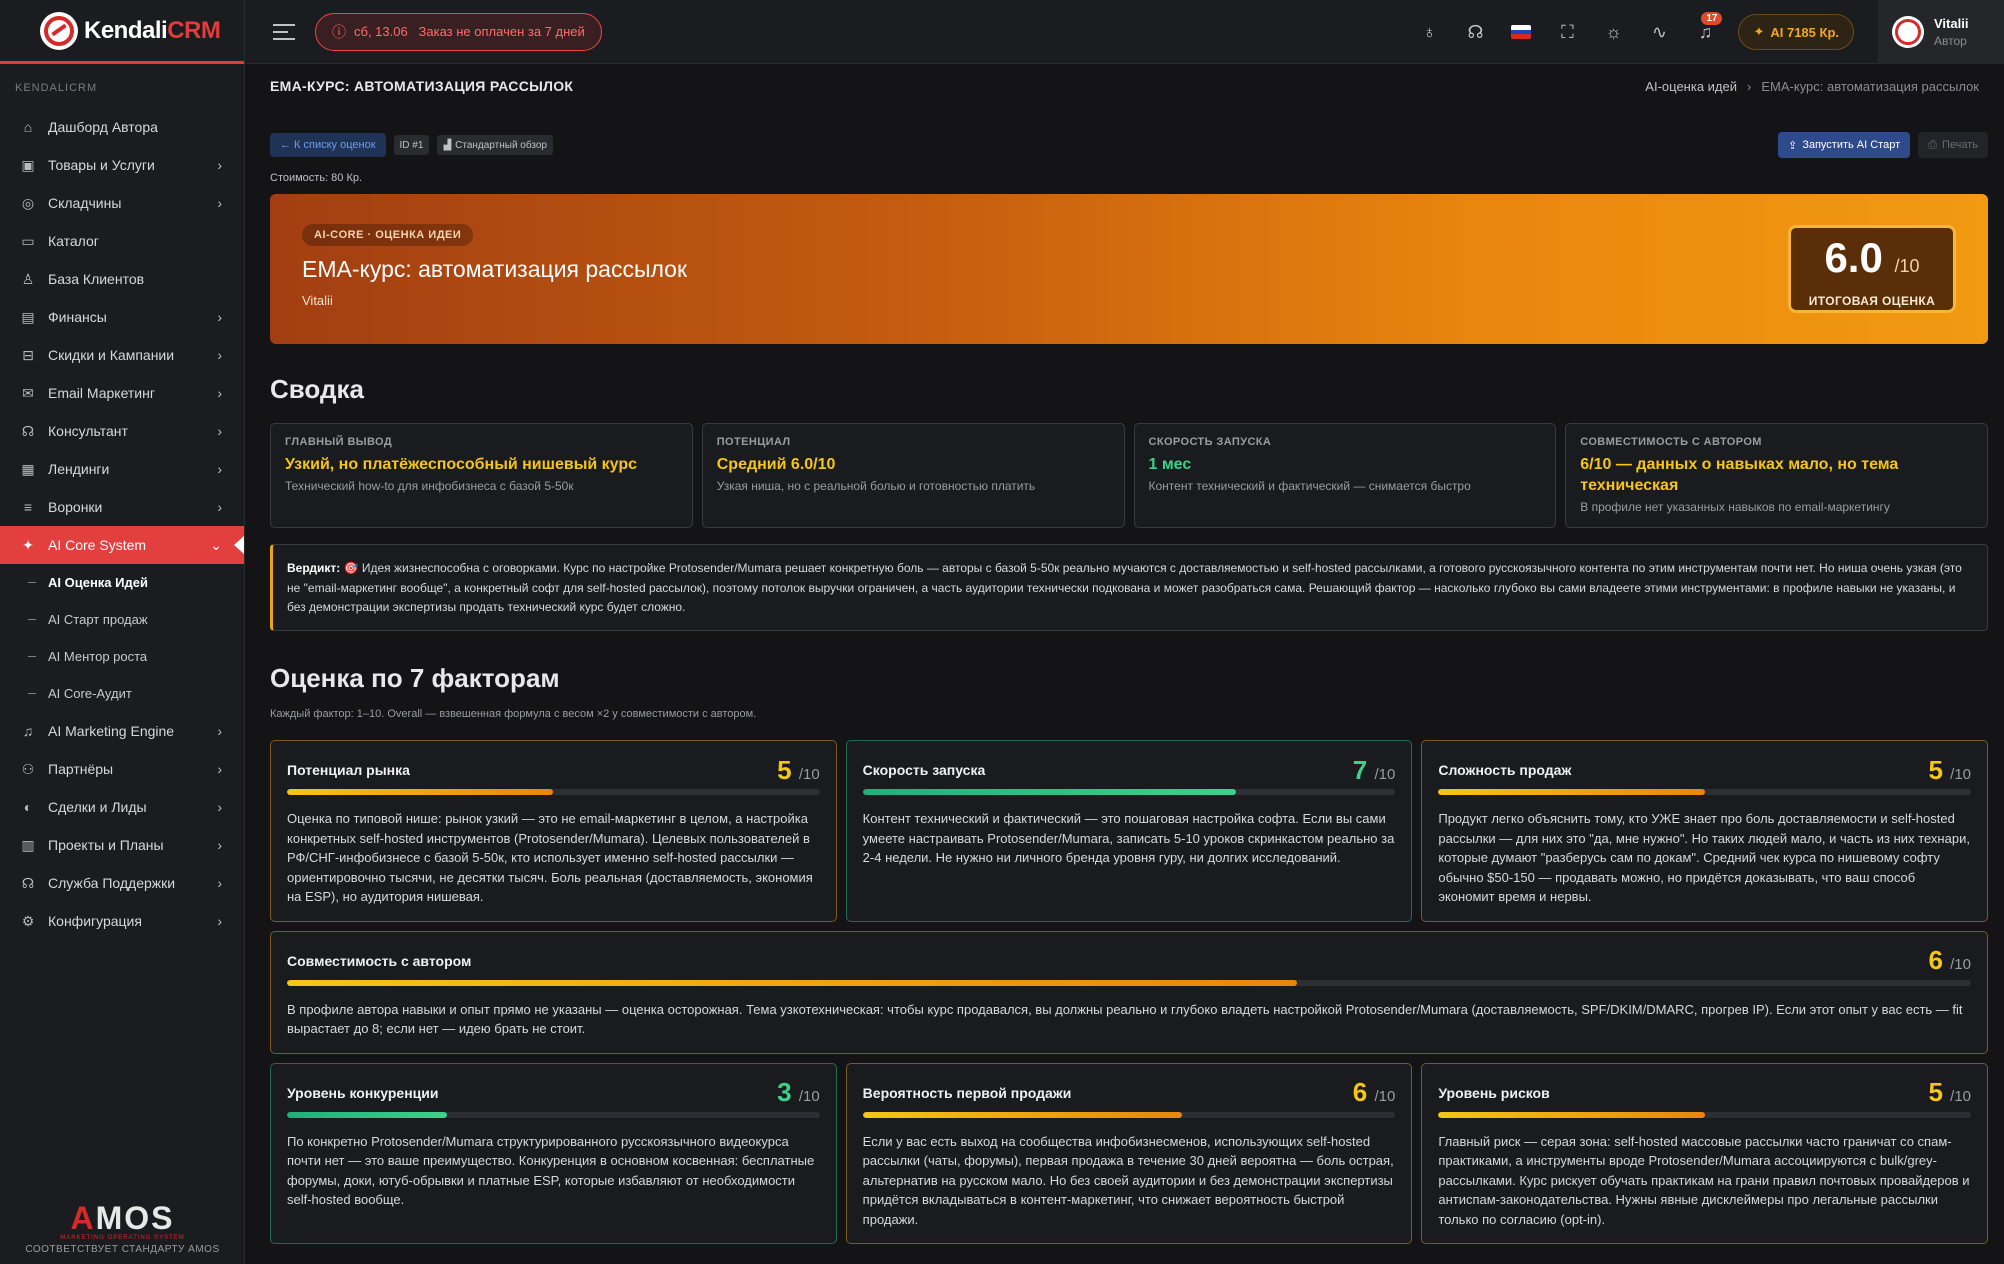  Describe the element at coordinates (328, 145) in the screenshot. I see `back-to-list-button: ← К списку оценок` at that location.